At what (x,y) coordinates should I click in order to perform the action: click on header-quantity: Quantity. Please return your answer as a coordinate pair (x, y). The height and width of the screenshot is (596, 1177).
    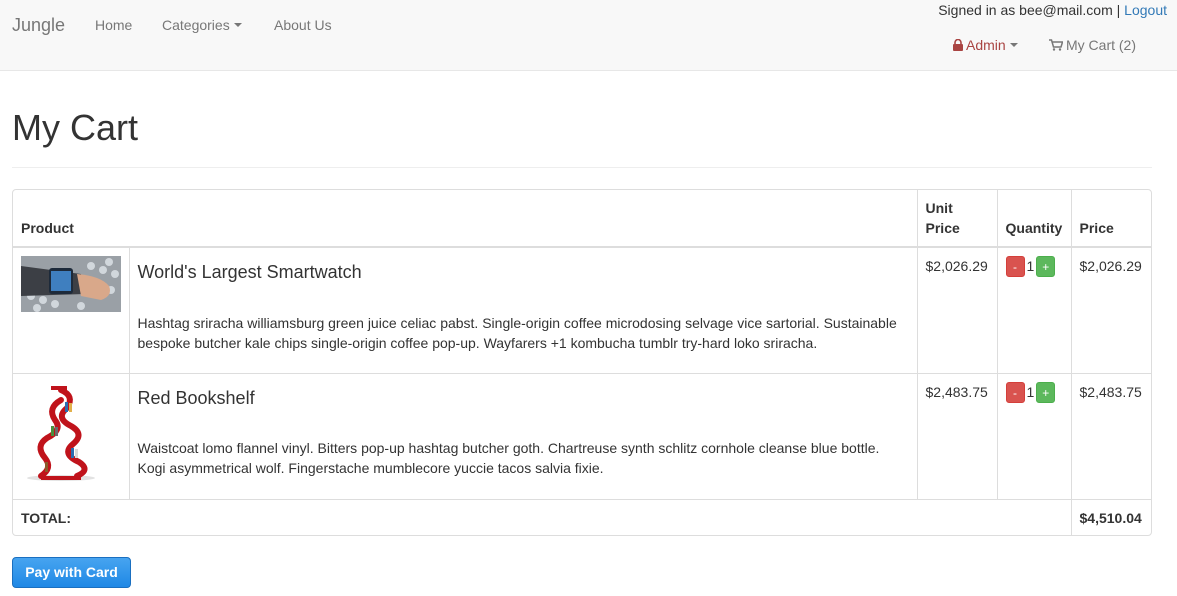
    Looking at the image, I should click on (1034, 219).